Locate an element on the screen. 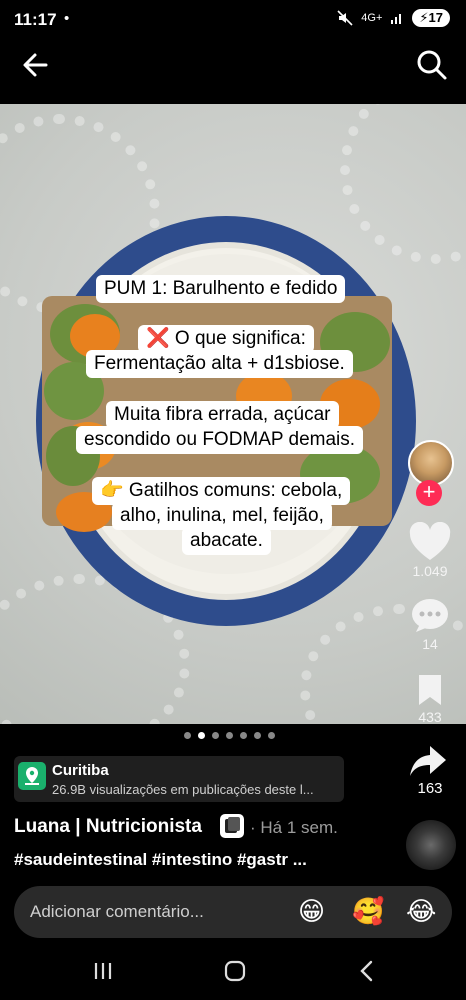 Image resolution: width=466 pixels, height=1000 pixels. signal-icon is located at coordinates (396, 19).